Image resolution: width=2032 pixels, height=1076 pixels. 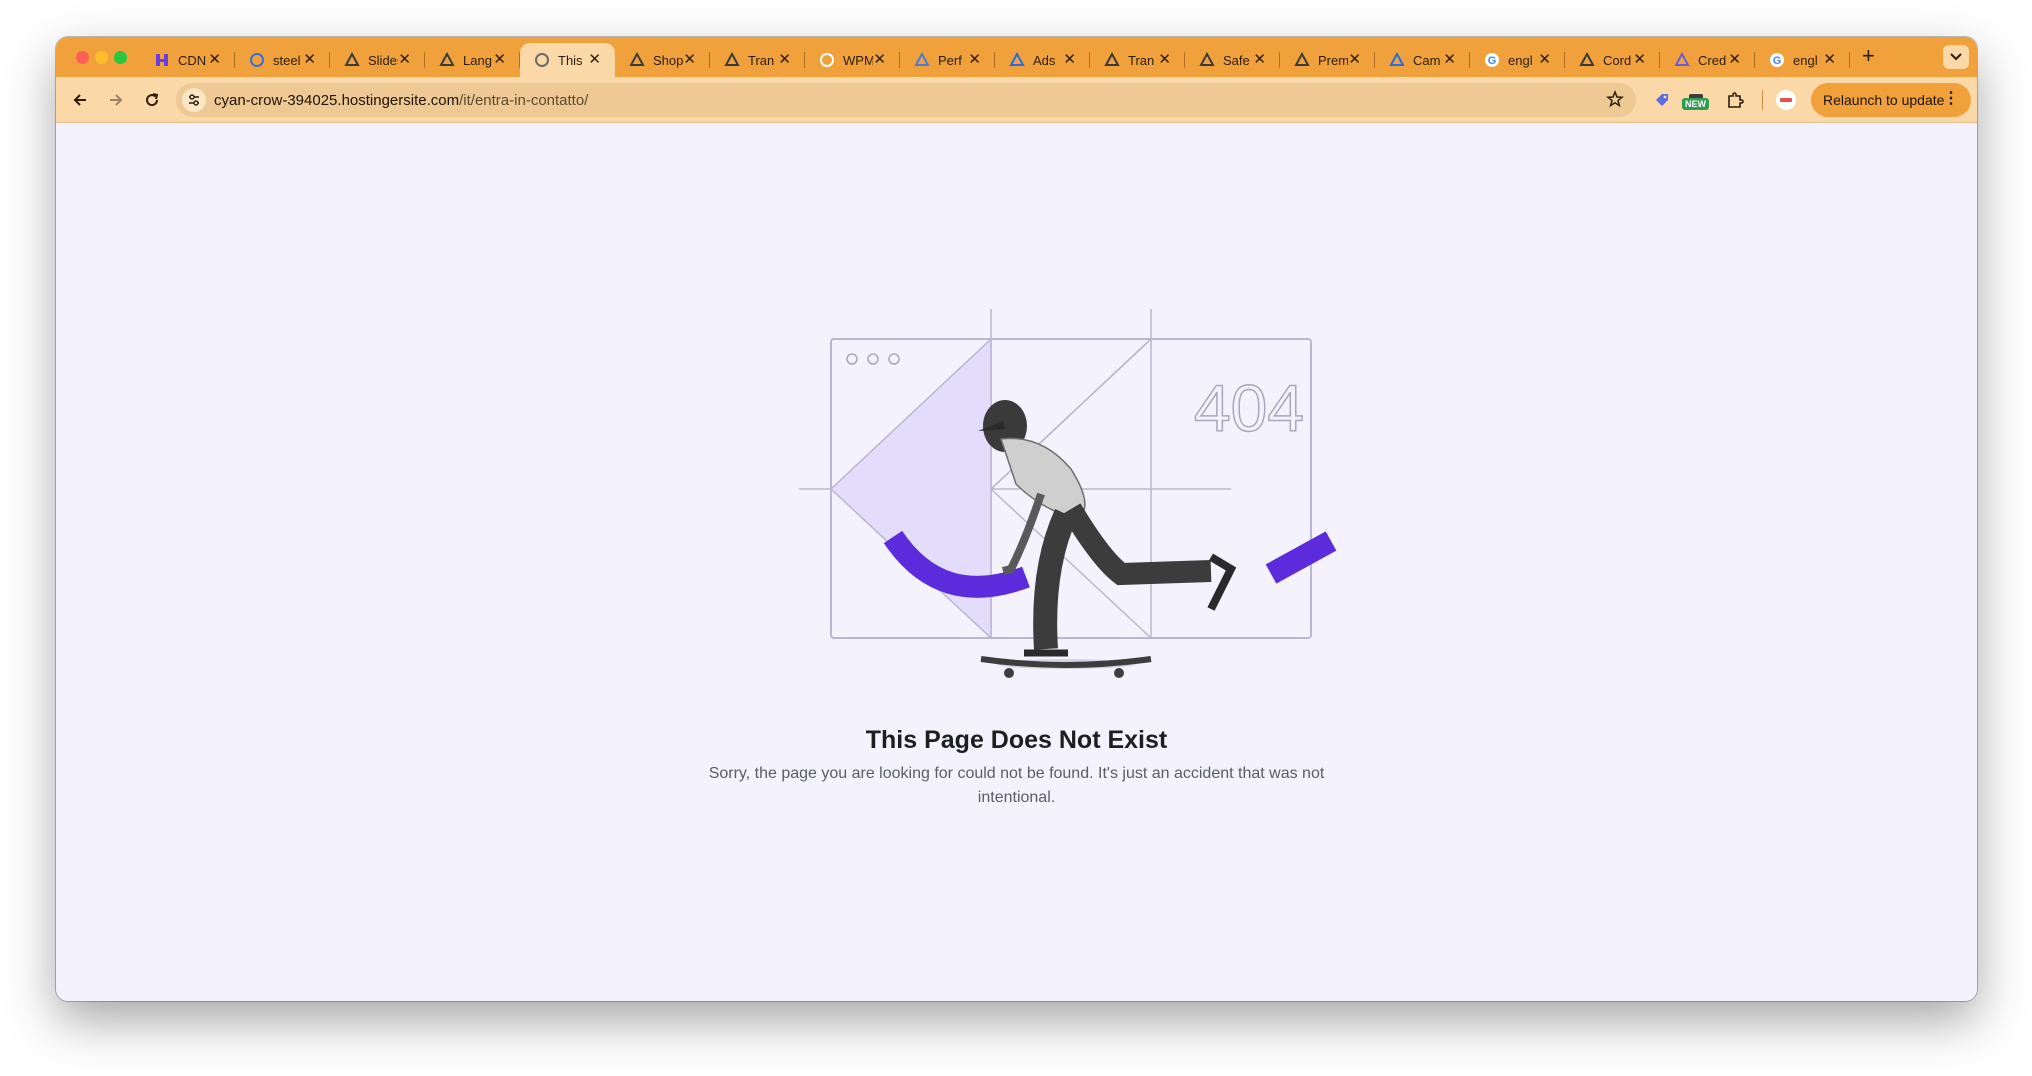 What do you see at coordinates (668, 60) in the screenshot?
I see `tab-title: Shop` at bounding box center [668, 60].